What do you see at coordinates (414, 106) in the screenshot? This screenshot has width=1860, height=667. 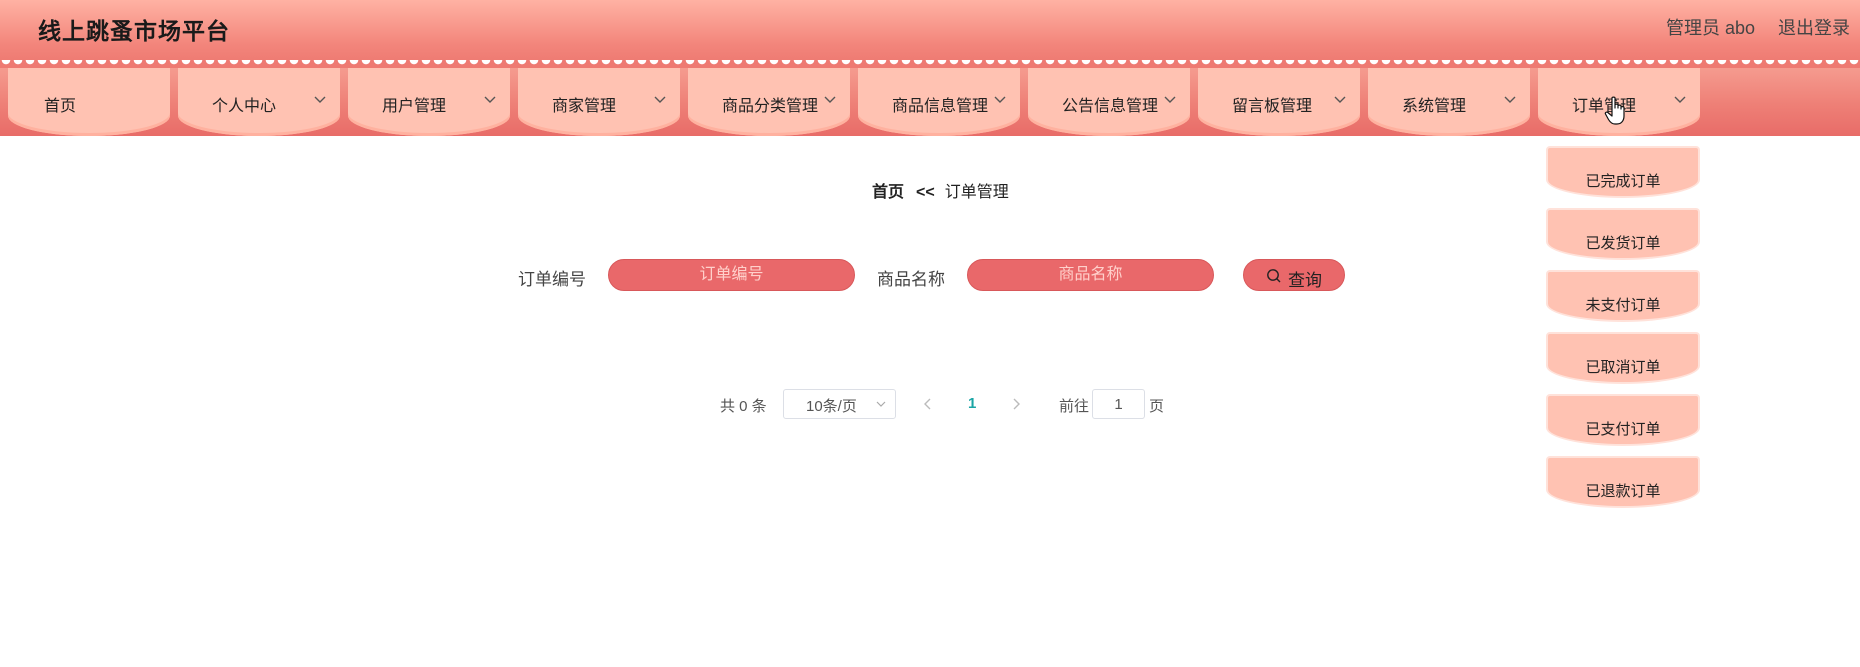 I see `nav-item-label: 用户管理` at bounding box center [414, 106].